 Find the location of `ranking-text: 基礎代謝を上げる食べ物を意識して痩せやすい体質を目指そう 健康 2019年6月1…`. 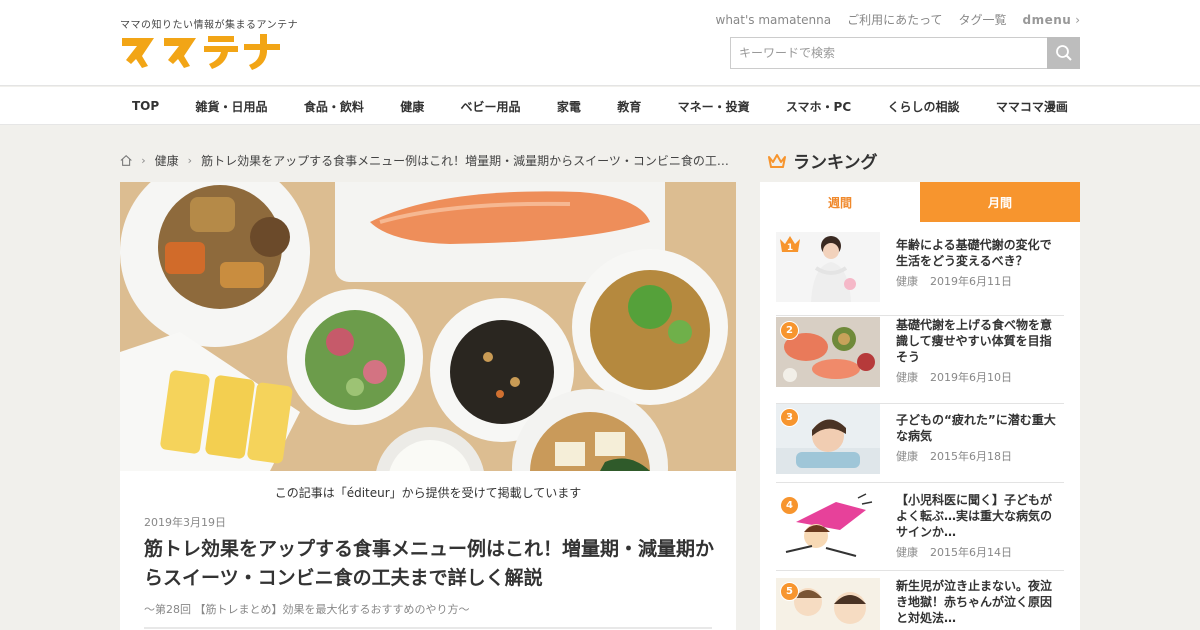

ranking-text: 基礎代謝を上げる食べ物を意識して痩せやすい体質を目指そう 健康 2019年6月1… is located at coordinates (977, 351).